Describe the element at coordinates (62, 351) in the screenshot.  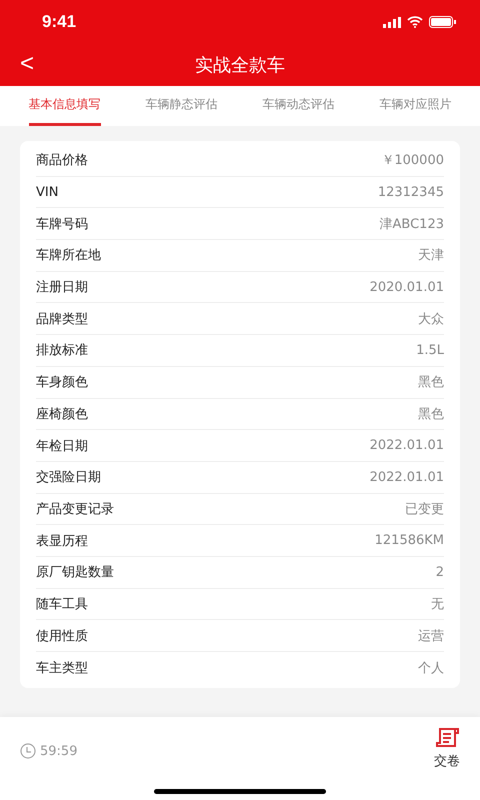
I see `field-label: 排放标准` at that location.